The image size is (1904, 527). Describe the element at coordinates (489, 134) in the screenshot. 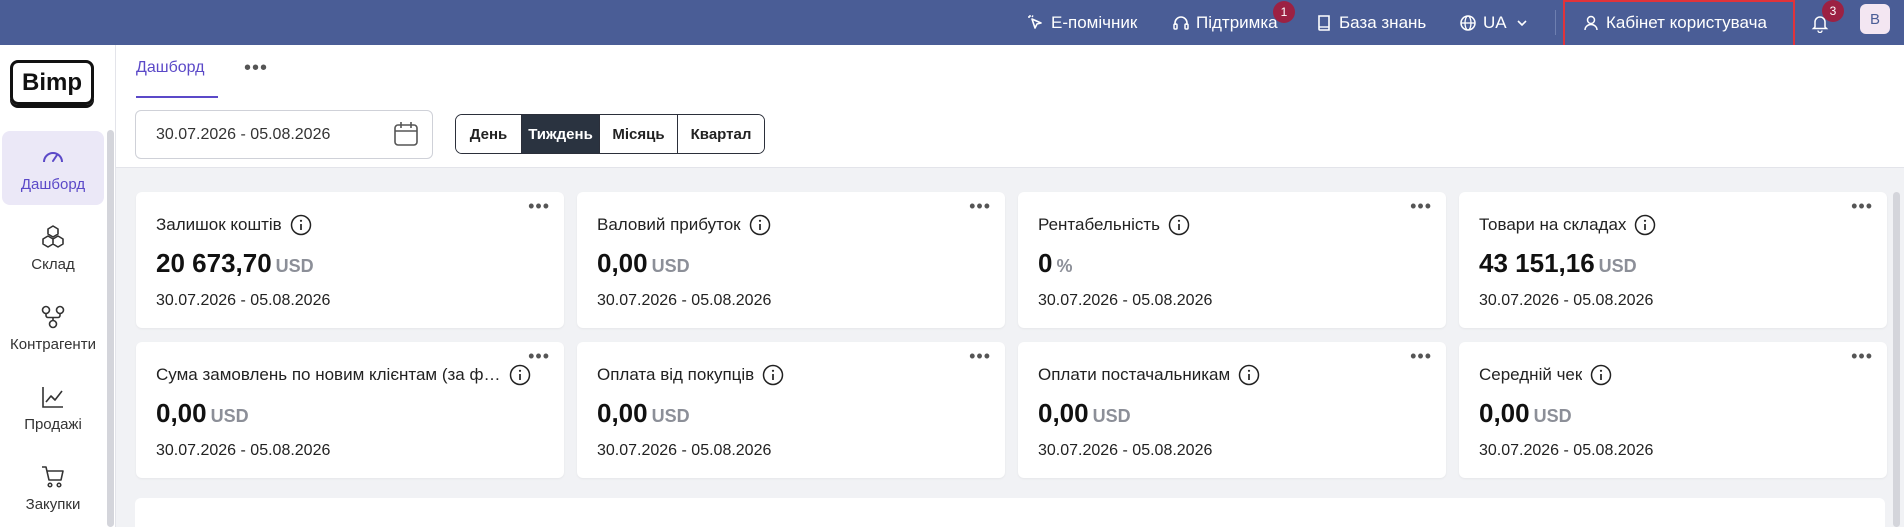

I see `period-day-button: День` at that location.